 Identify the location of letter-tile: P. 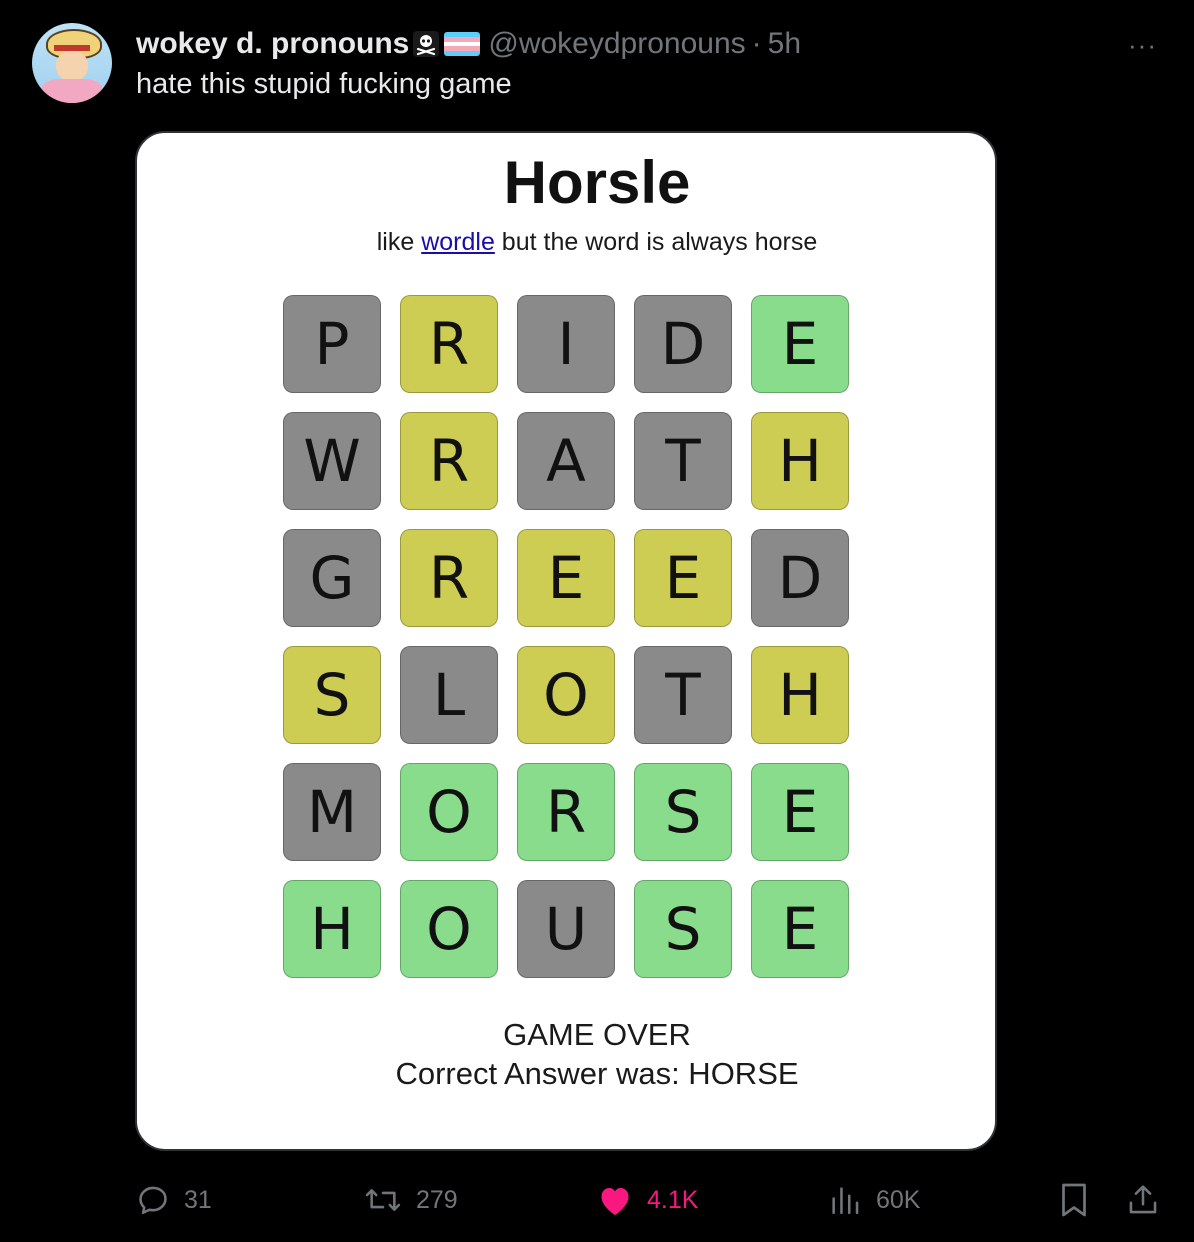
(332, 344).